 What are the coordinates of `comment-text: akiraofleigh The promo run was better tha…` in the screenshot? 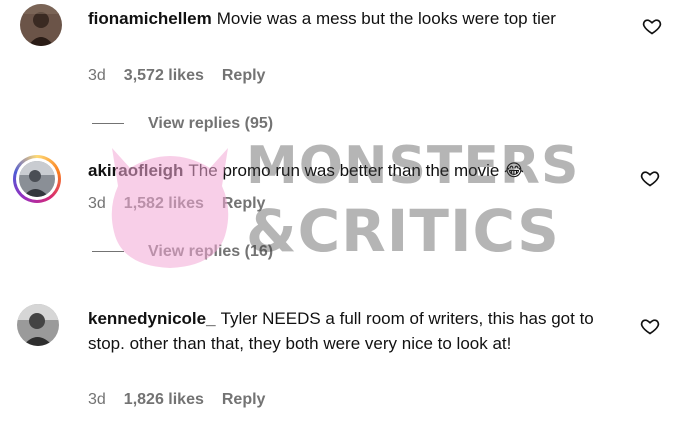 It's located at (358, 170).